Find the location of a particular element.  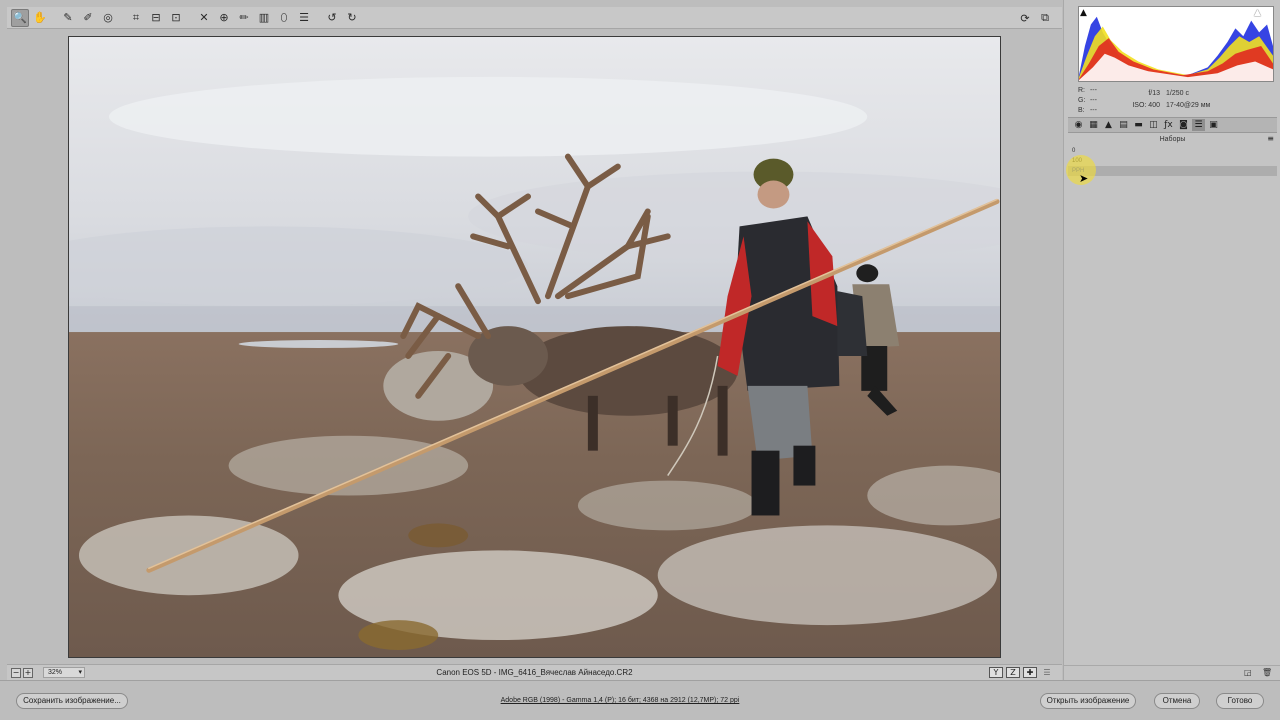

swap-settings-button: Z is located at coordinates (1013, 672).